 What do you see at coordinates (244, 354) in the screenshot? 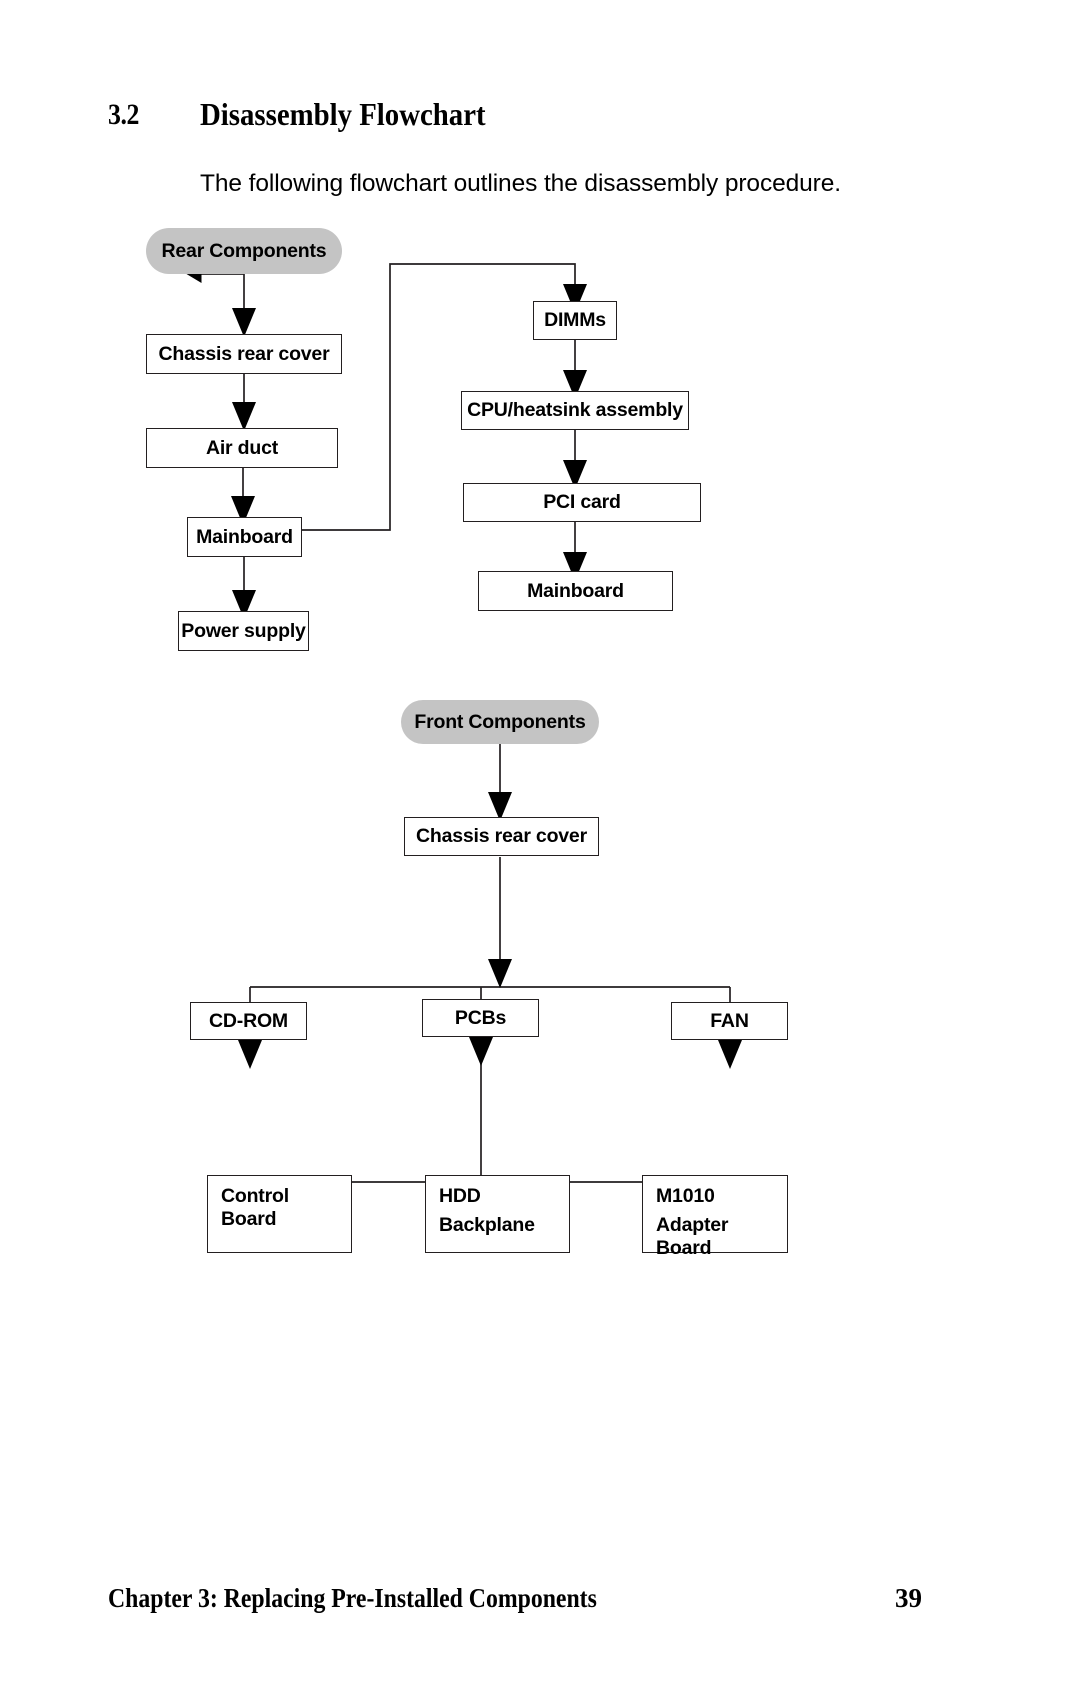
I see `node-chassis-rear-cover: Chassis rear cover` at bounding box center [244, 354].